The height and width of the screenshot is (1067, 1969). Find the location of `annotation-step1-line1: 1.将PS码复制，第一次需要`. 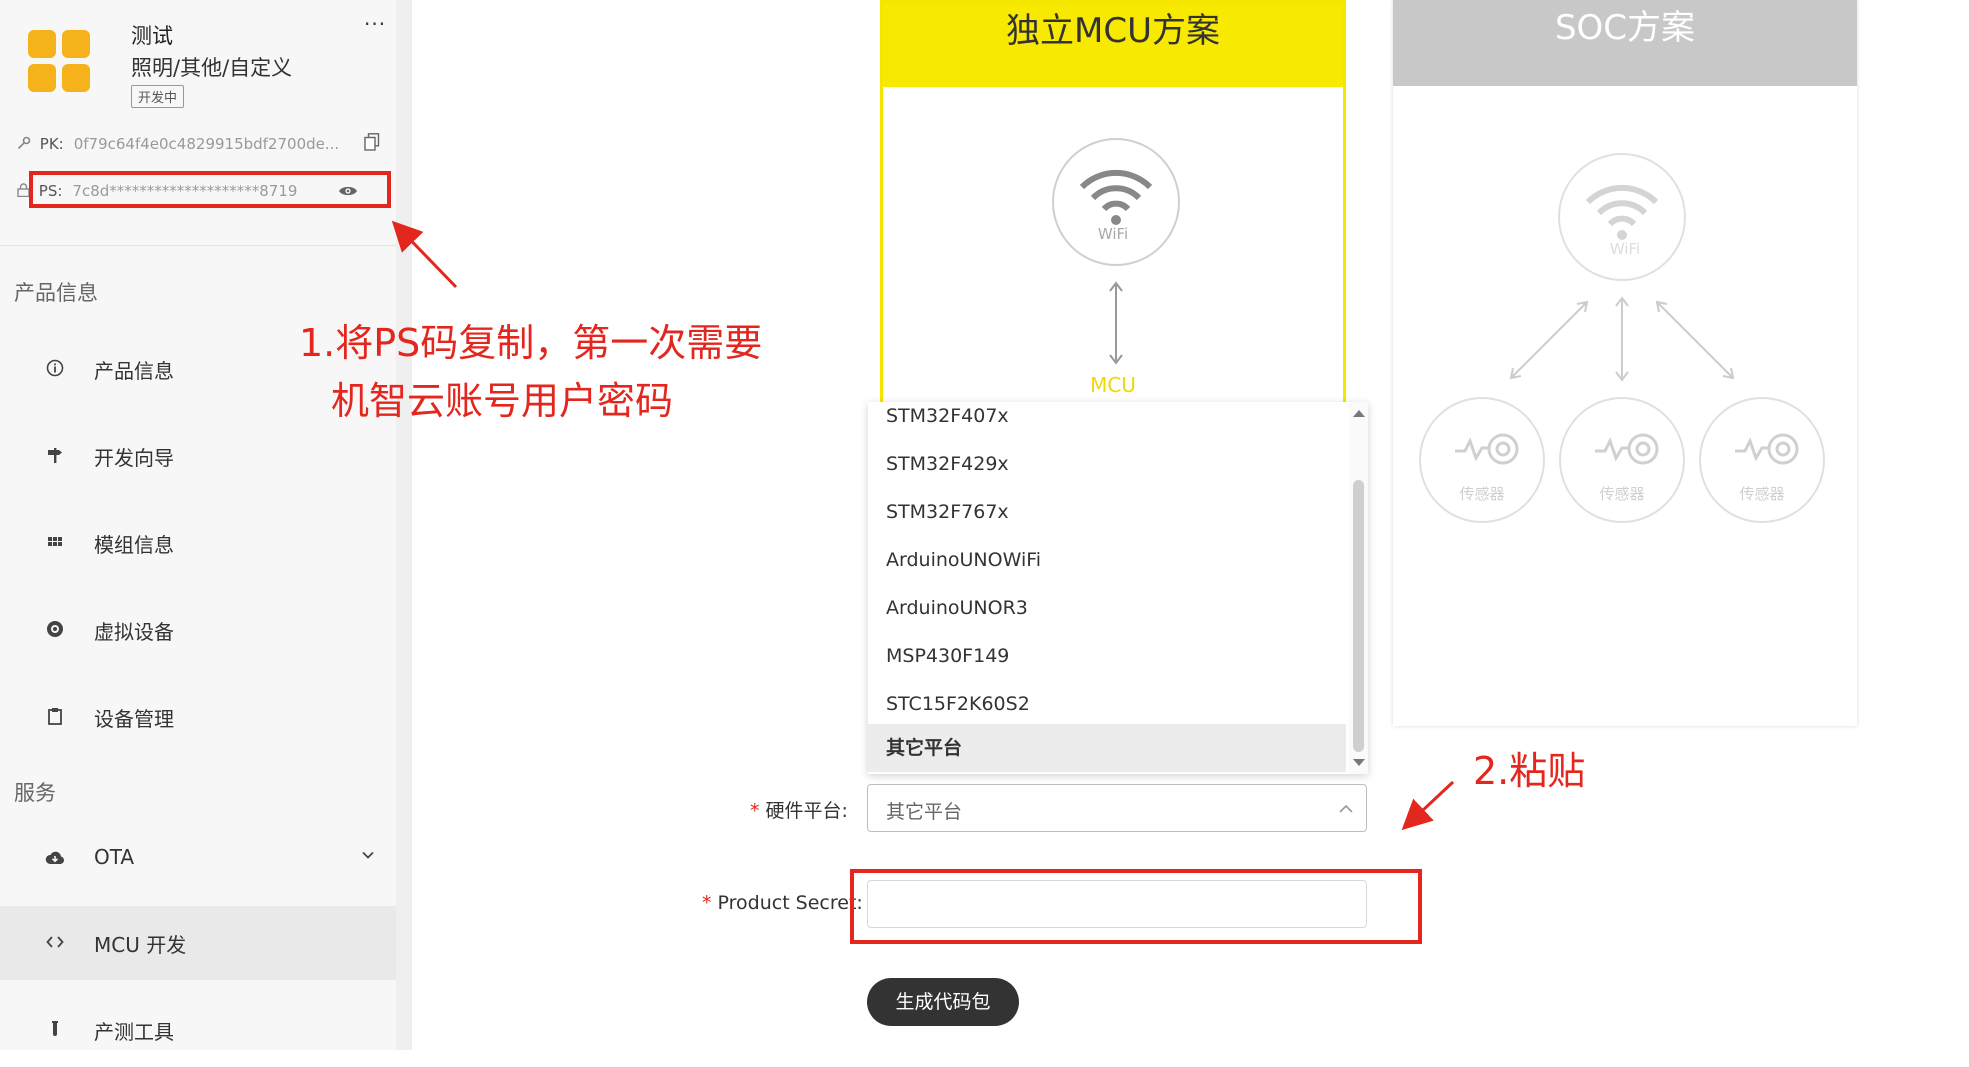

annotation-step1-line1: 1.将PS码复制，第一次需要 is located at coordinates (531, 343).